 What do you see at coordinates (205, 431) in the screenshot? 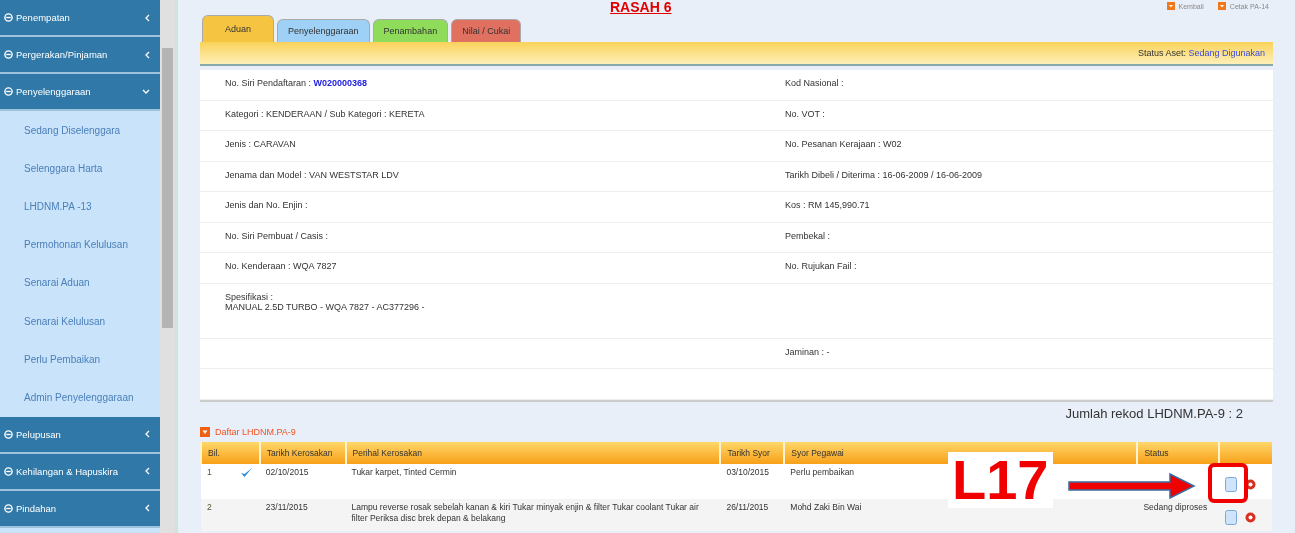
I see `collapse-icon` at bounding box center [205, 431].